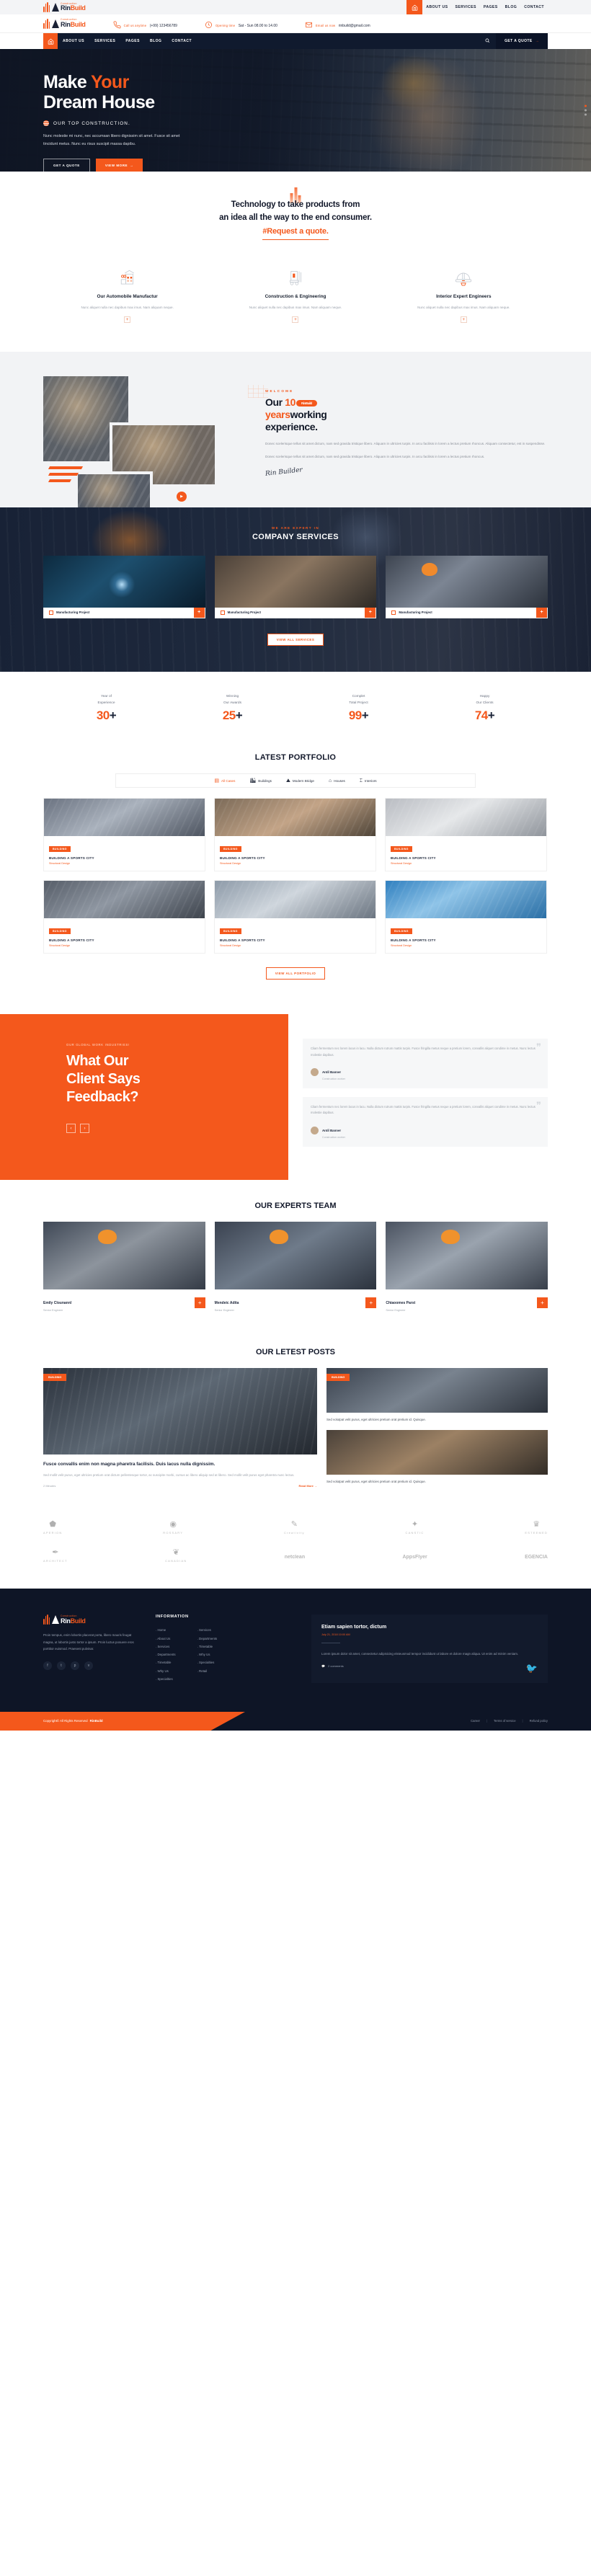 This screenshot has width=591, height=2576. I want to click on view-all-services-button: VIEW ALL SERVICES, so click(295, 639).